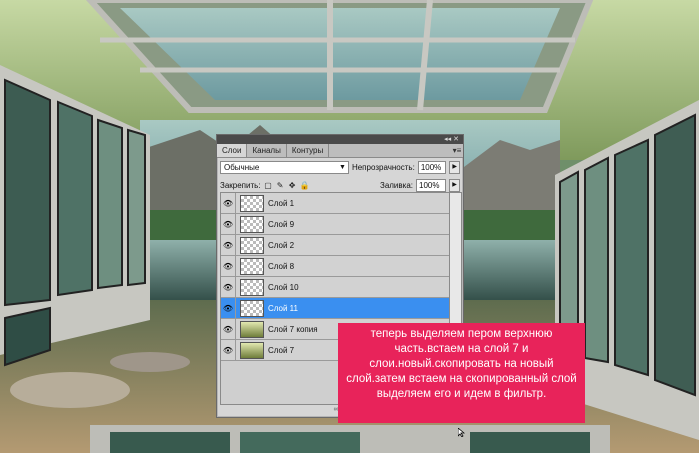 The height and width of the screenshot is (453, 699). What do you see at coordinates (432, 167) in the screenshot?
I see `opacity-input: 100%` at bounding box center [432, 167].